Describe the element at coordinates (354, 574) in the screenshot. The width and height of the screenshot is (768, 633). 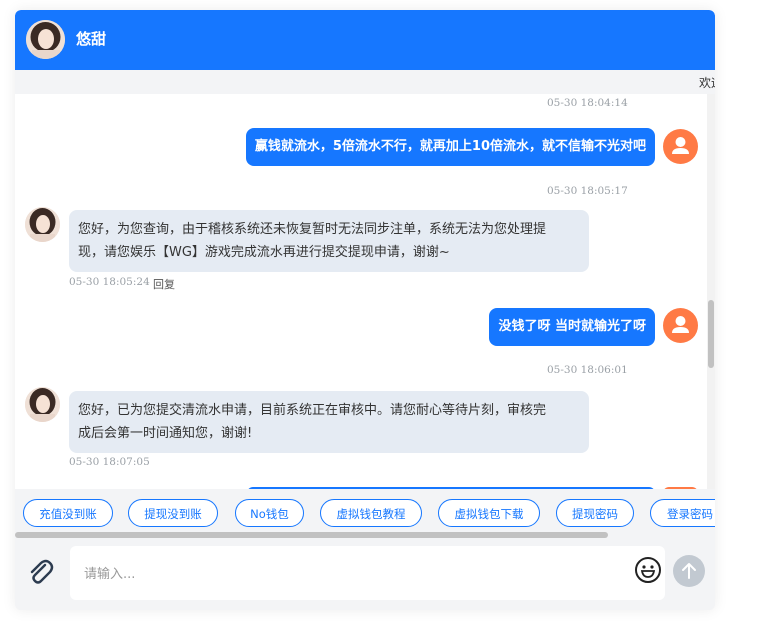
I see `message-input` at that location.